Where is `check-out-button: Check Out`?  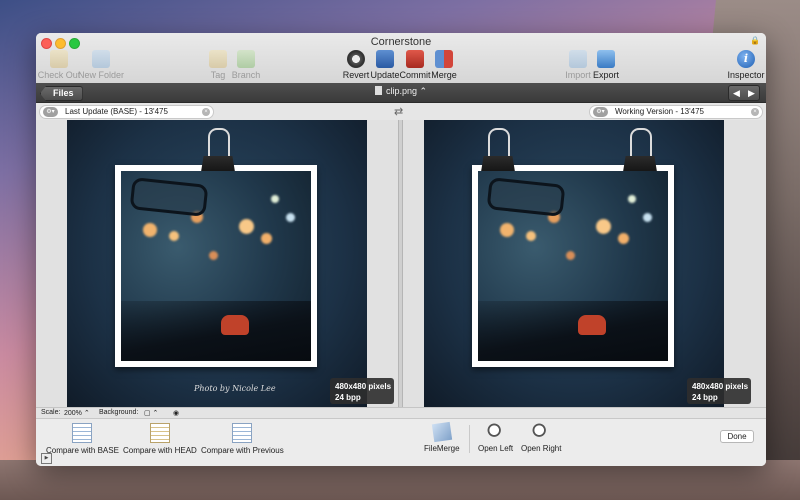
check-out-button: Check Out is located at coordinates (59, 65).